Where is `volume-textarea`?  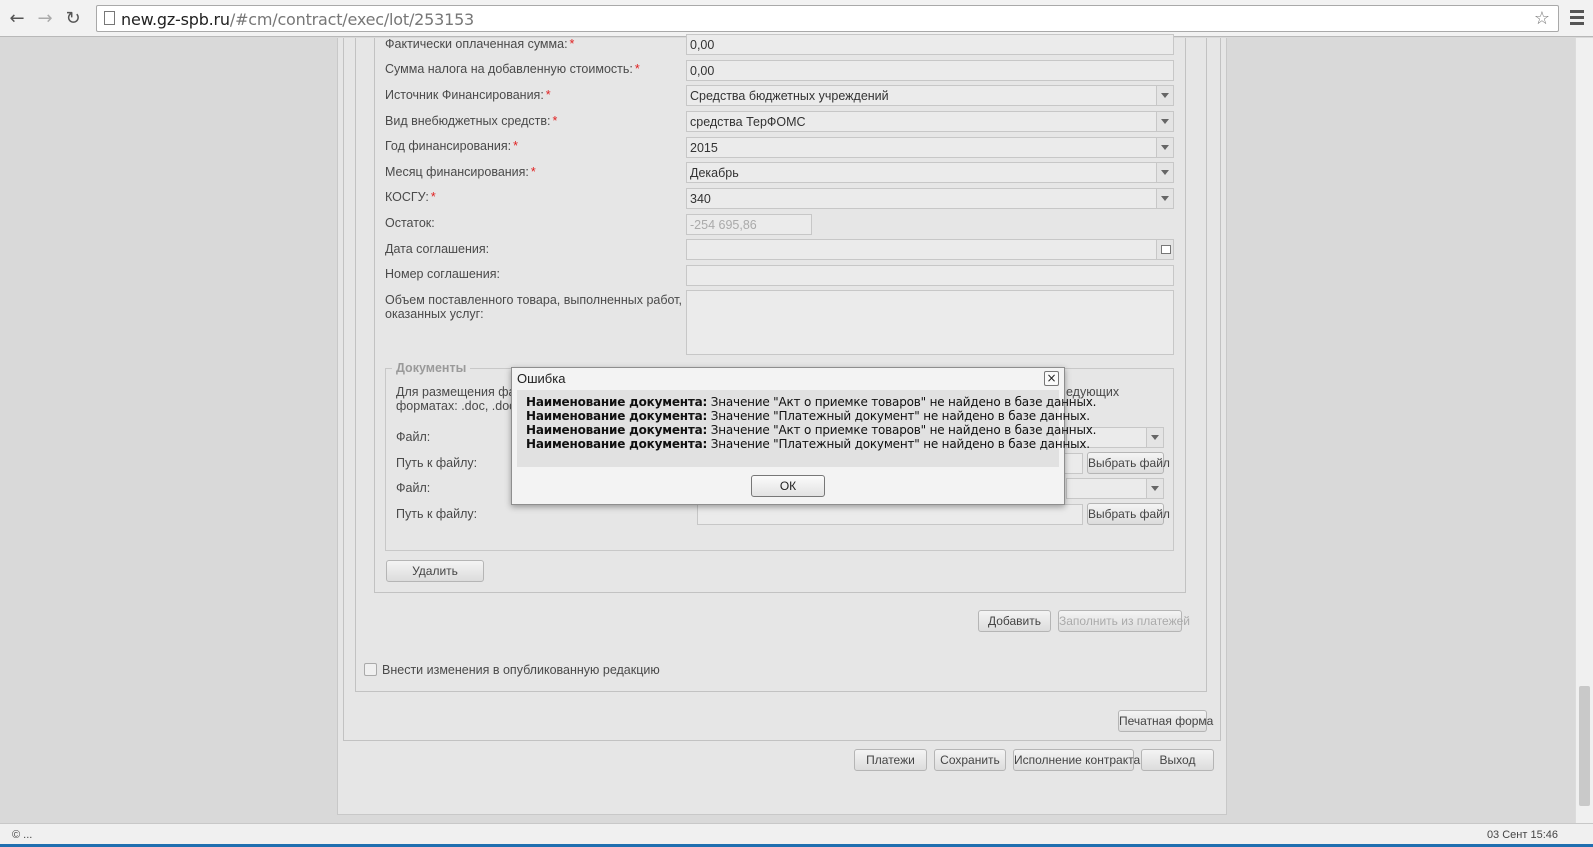
volume-textarea is located at coordinates (930, 322).